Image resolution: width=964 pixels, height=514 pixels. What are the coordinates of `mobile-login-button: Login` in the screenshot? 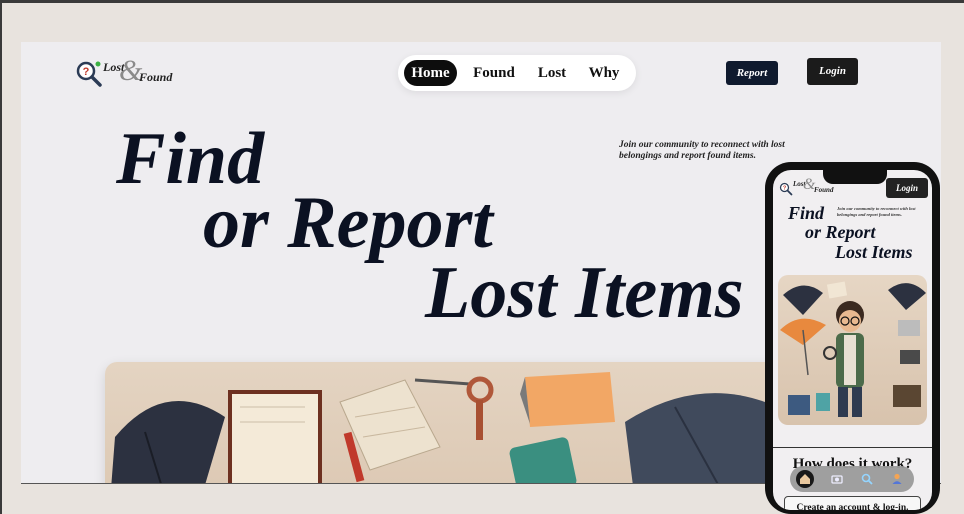 It's located at (907, 188).